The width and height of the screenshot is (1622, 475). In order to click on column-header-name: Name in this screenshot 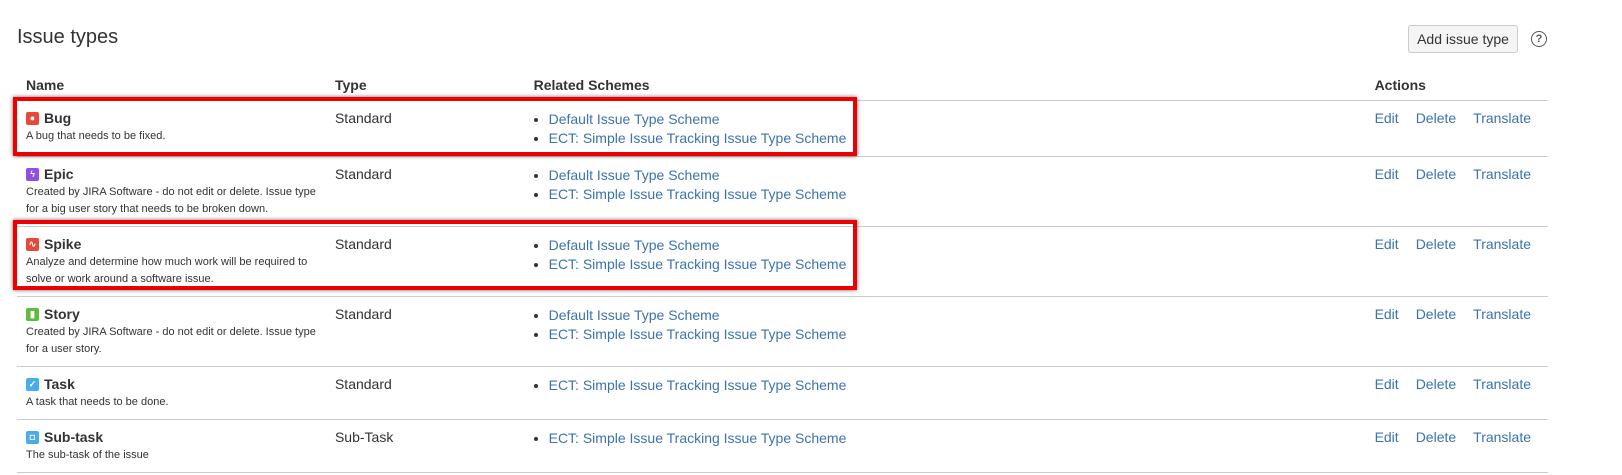, I will do `click(171, 85)`.